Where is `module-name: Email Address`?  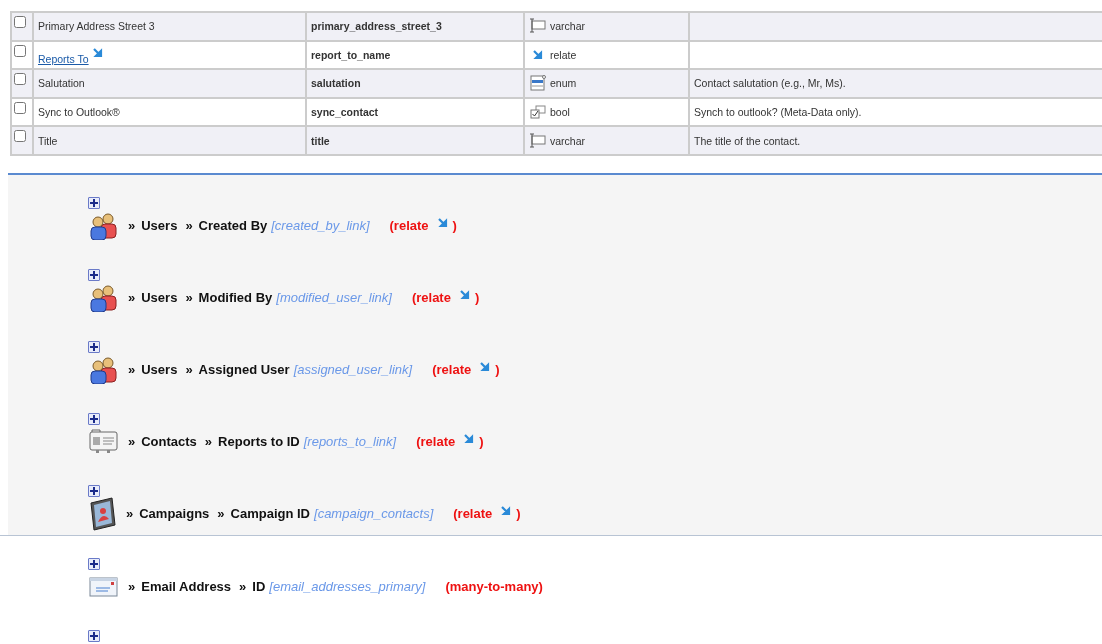 module-name: Email Address is located at coordinates (186, 587).